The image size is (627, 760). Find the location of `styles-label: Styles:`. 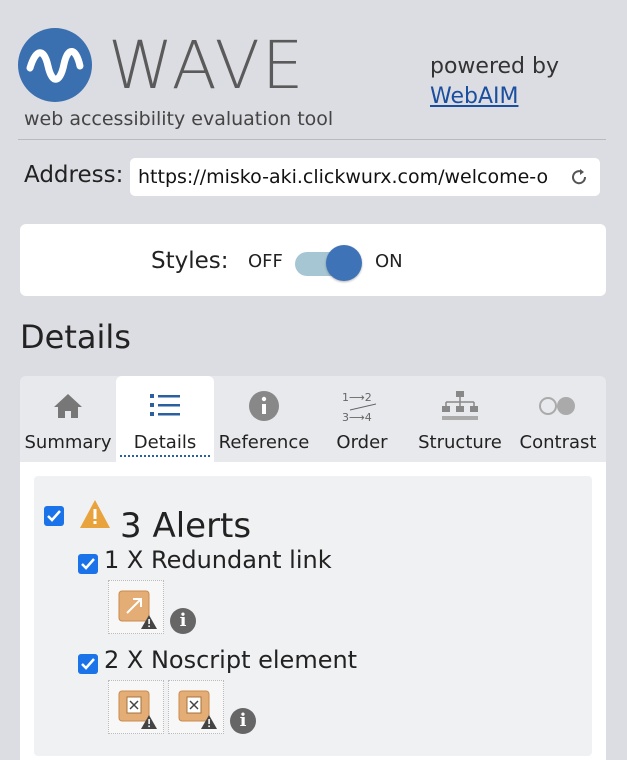

styles-label: Styles: is located at coordinates (190, 261).